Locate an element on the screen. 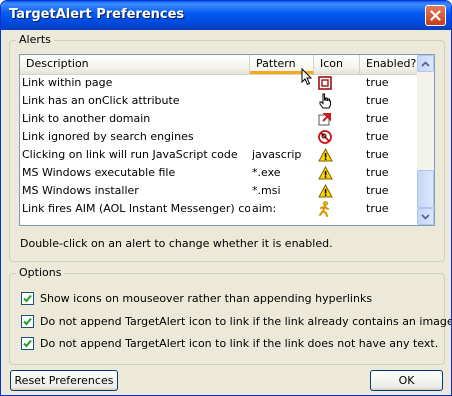  alert-pattern: aim: is located at coordinates (264, 208).